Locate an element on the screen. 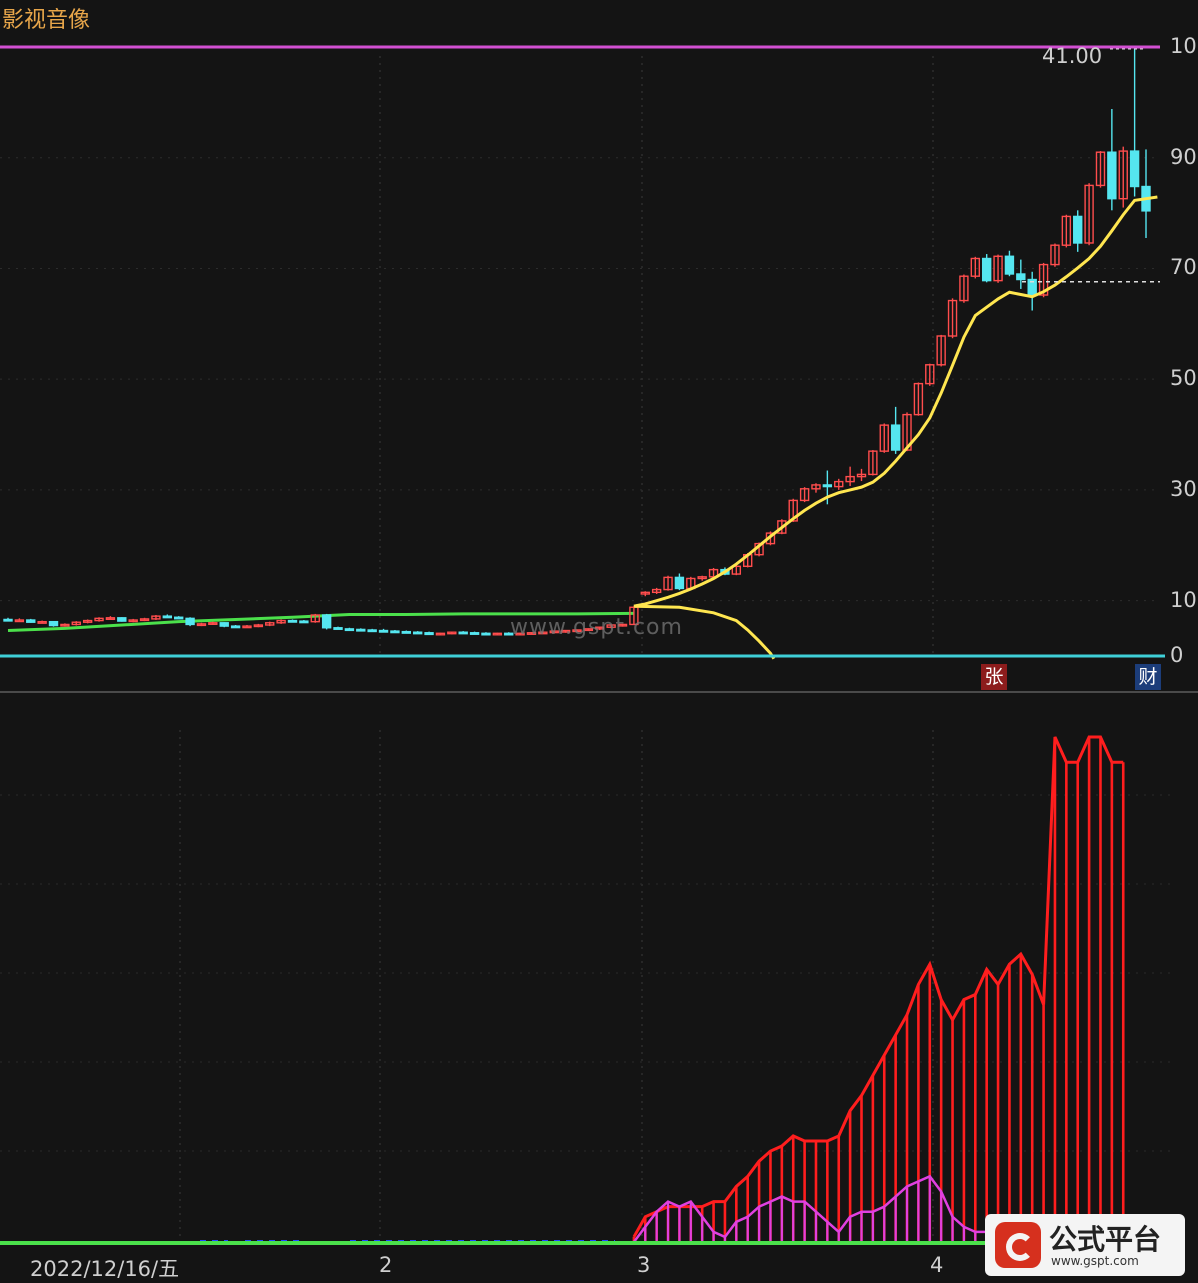 The height and width of the screenshot is (1283, 1198). date-label-3: 3 is located at coordinates (644, 1265).